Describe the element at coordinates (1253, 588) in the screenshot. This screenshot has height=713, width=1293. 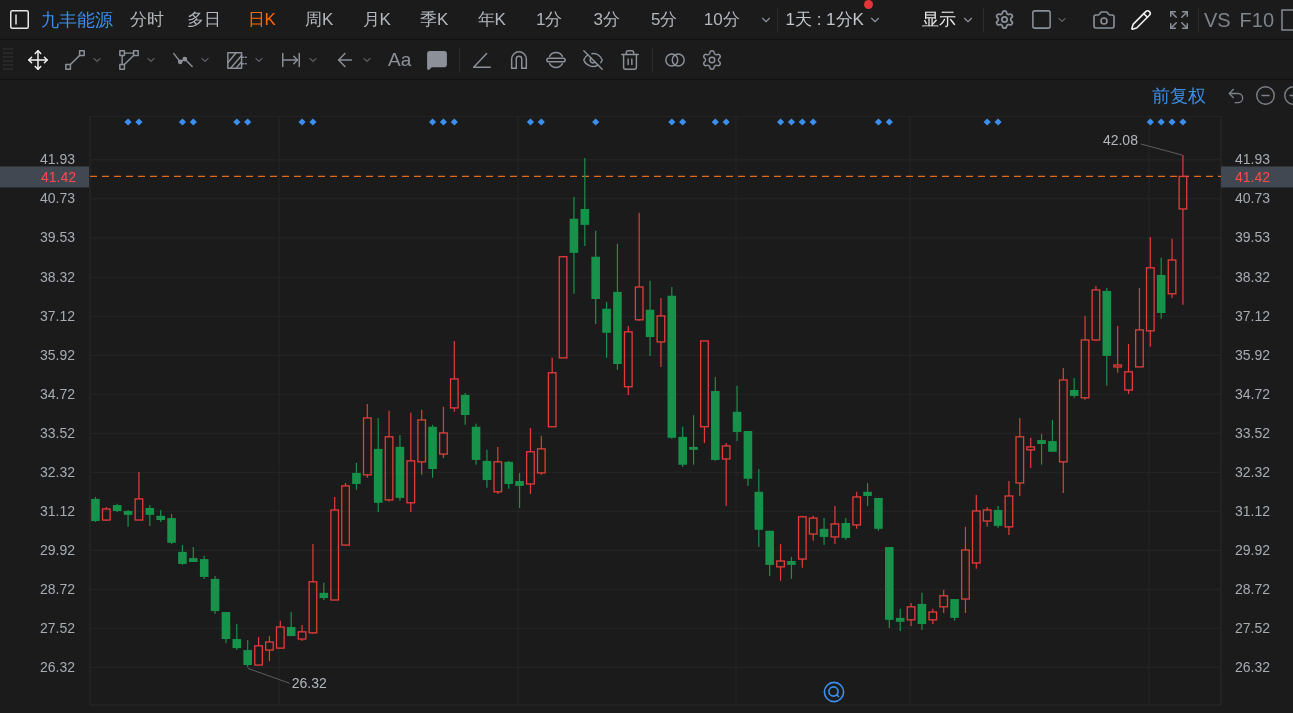
I see `price-axis-label: 28.72` at that location.